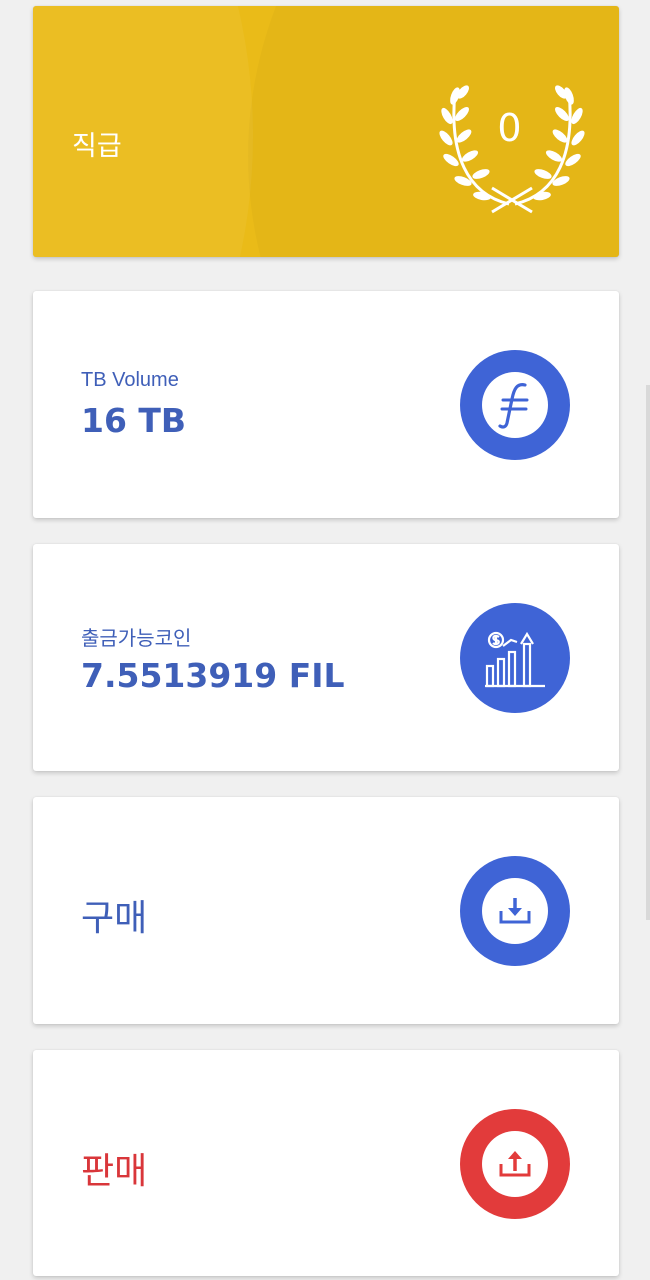  I want to click on upload-icon, so click(515, 1164).